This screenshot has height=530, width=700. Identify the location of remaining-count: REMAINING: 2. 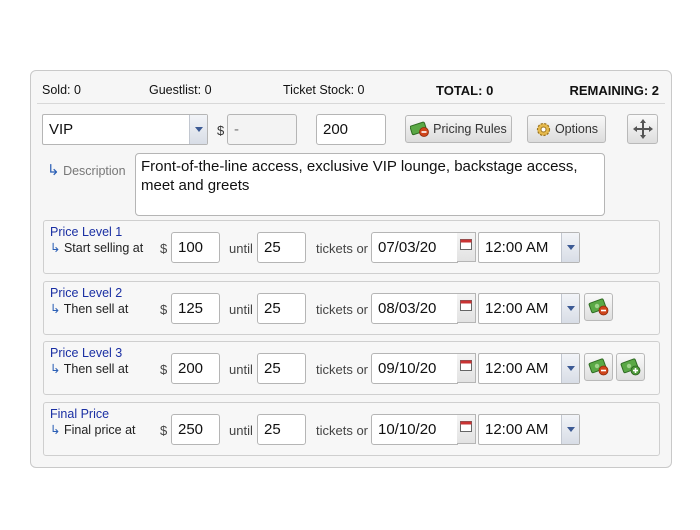
(614, 90).